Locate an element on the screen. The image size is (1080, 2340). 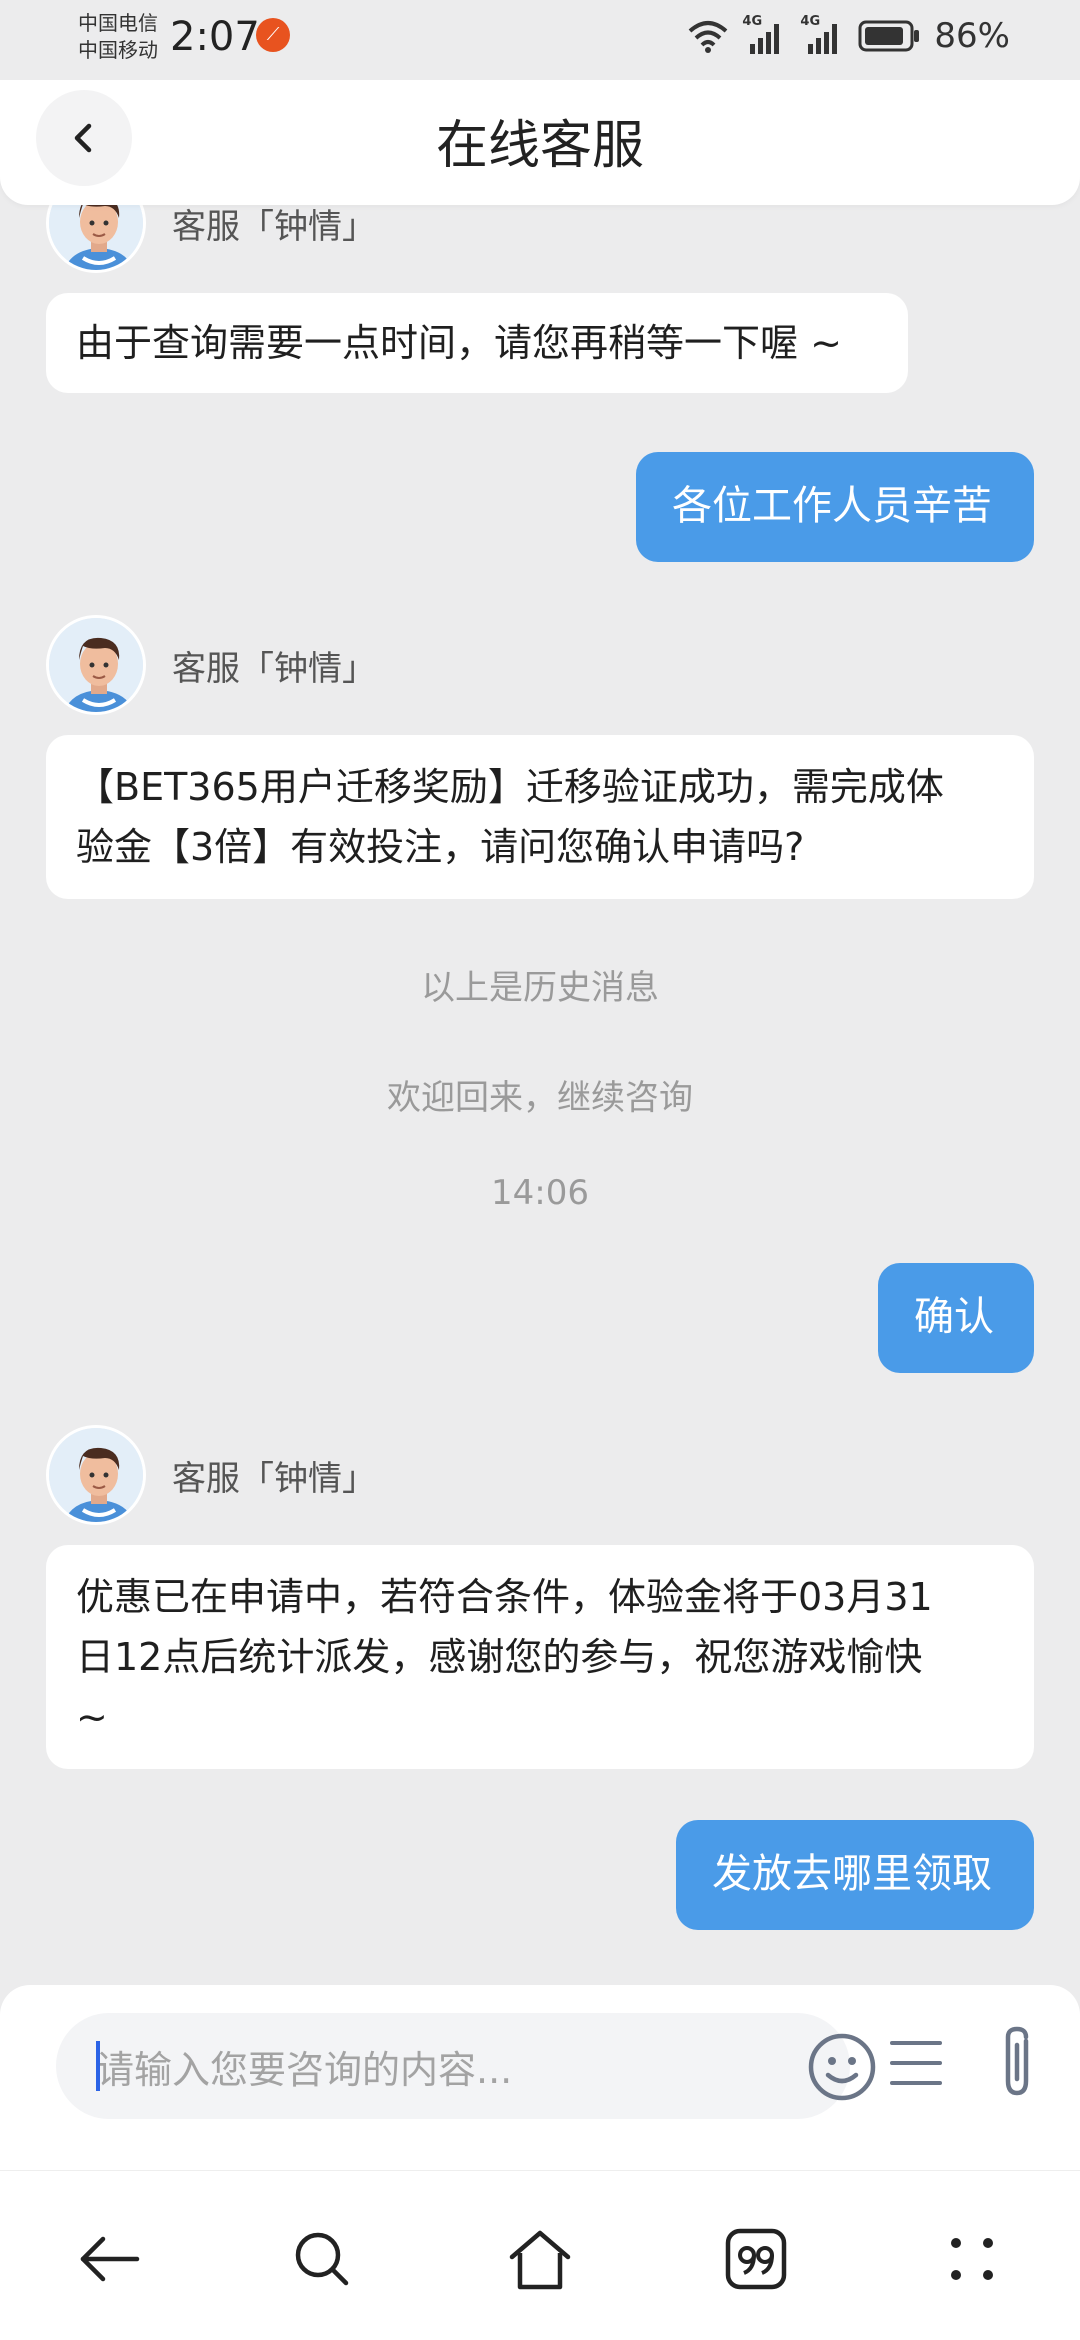
attachment-button is located at coordinates (1017, 2063).